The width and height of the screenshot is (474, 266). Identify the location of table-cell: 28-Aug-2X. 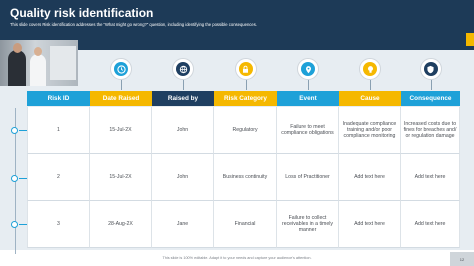
(121, 224).